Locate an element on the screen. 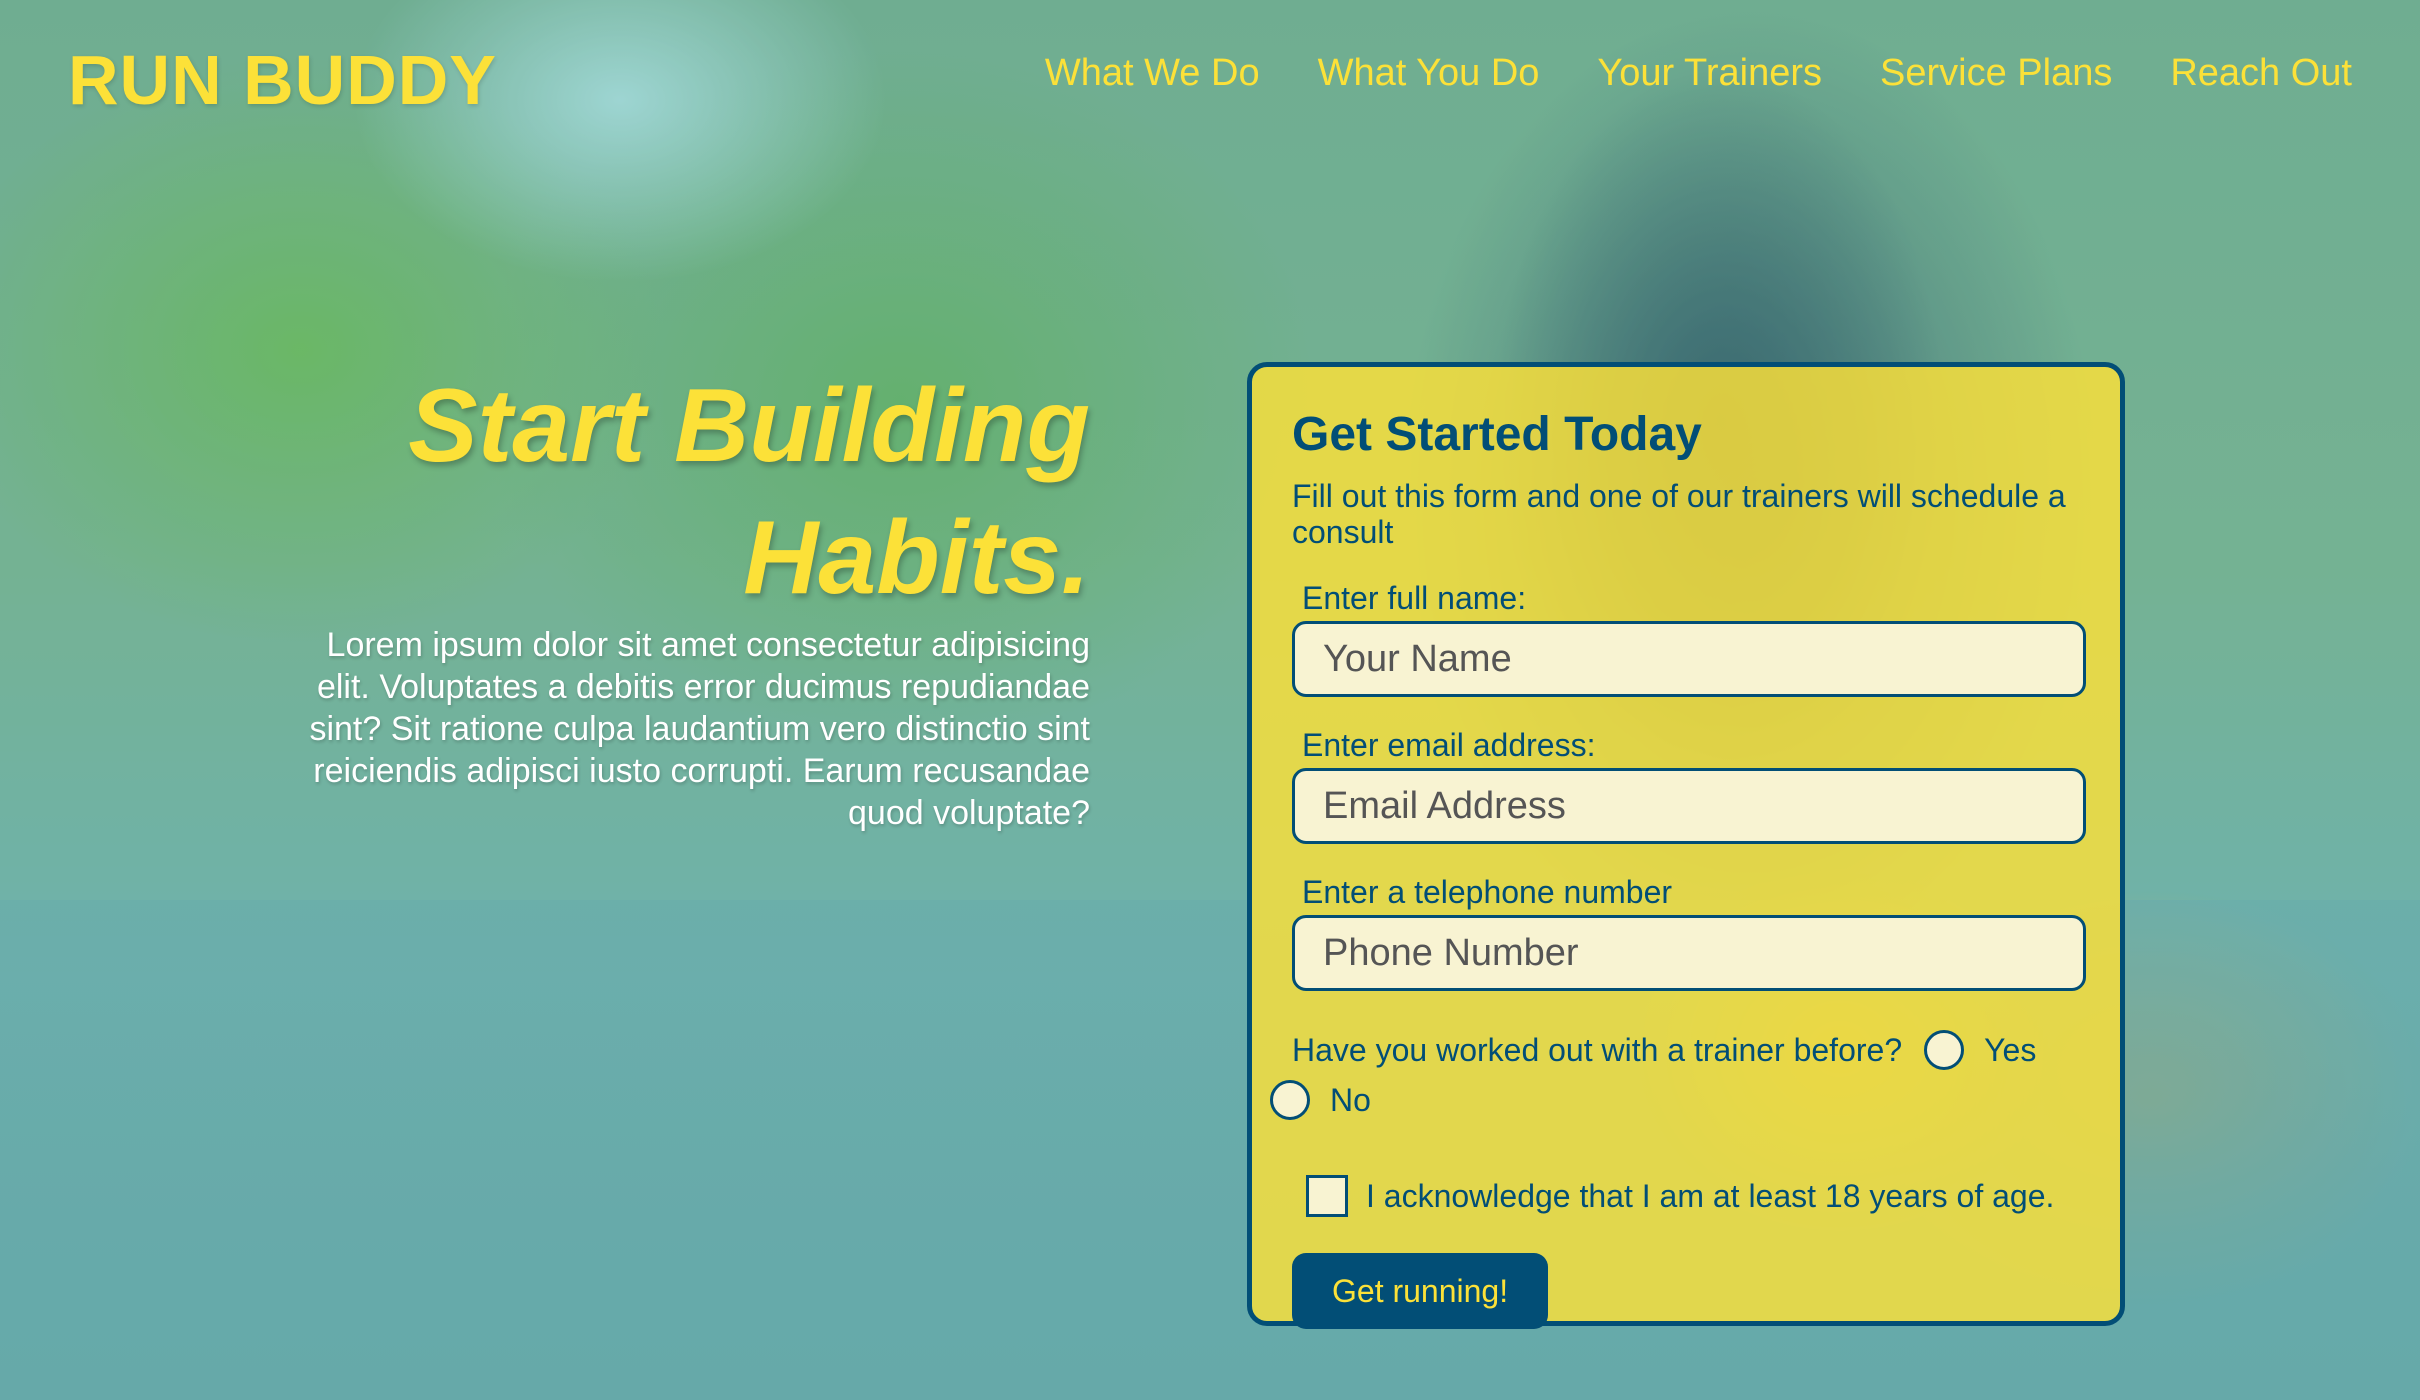  phone-input is located at coordinates (1689, 953).